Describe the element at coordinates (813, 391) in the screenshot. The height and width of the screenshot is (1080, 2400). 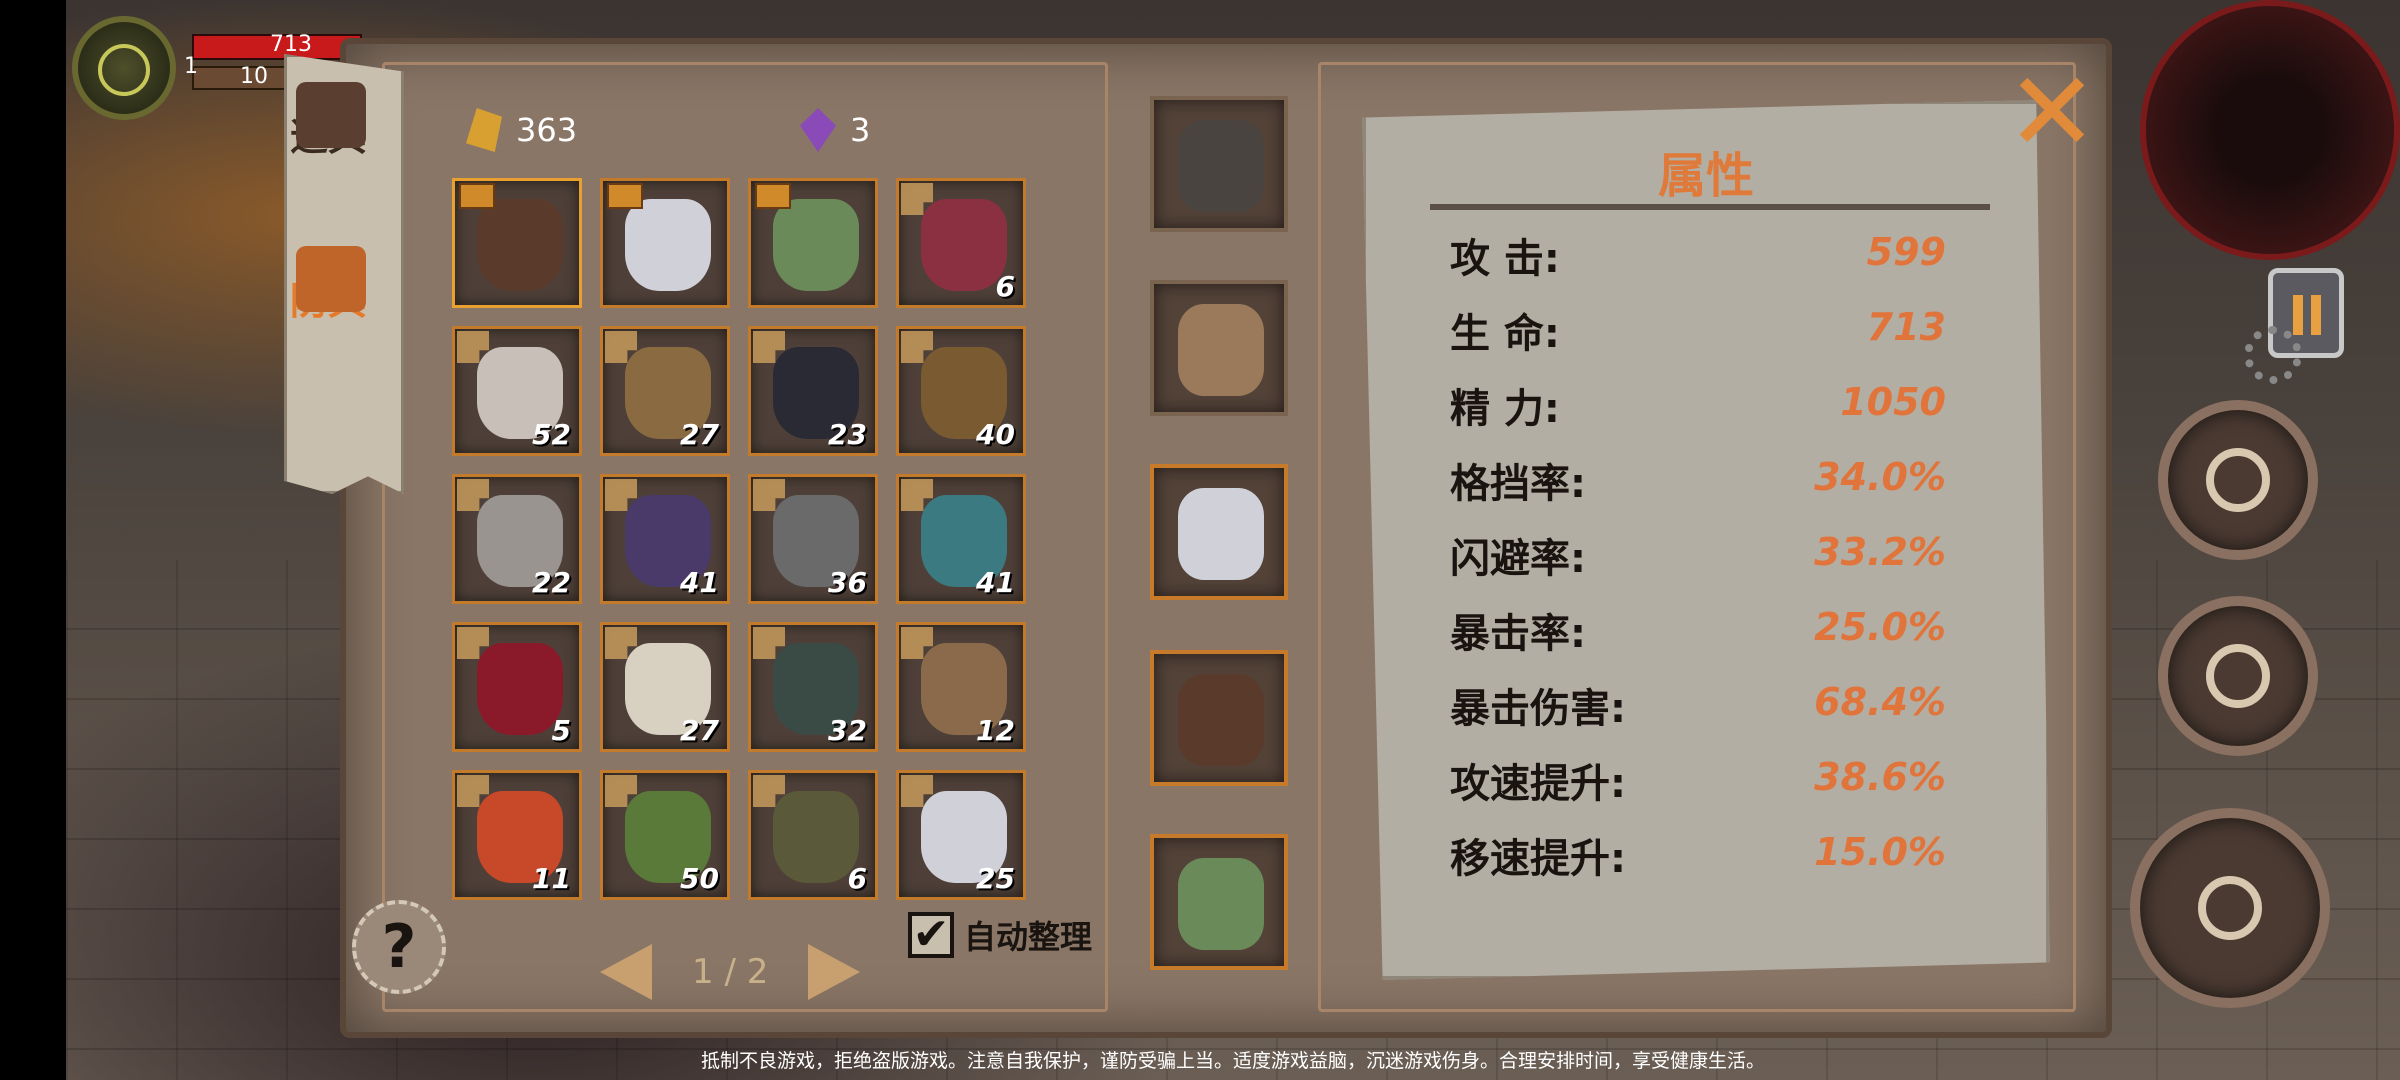
I see `inventory-slot: 23` at that location.